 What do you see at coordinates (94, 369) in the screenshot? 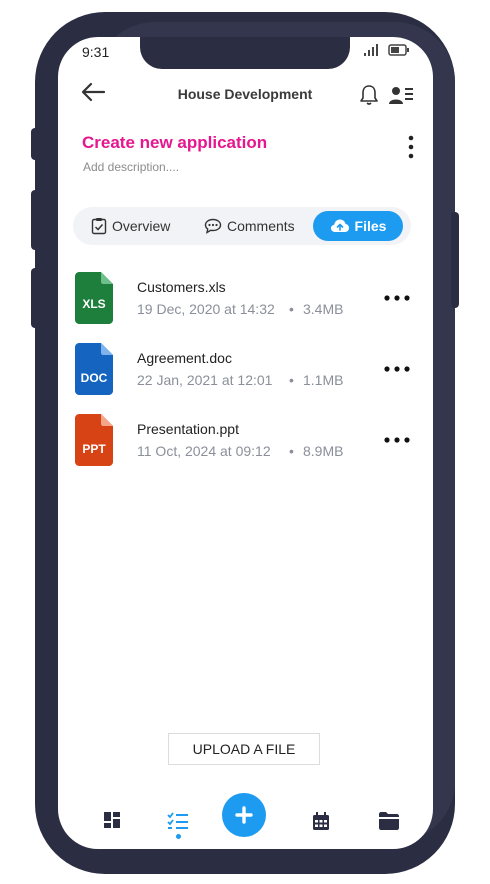
I see `doc-file-icon: DOC` at bounding box center [94, 369].